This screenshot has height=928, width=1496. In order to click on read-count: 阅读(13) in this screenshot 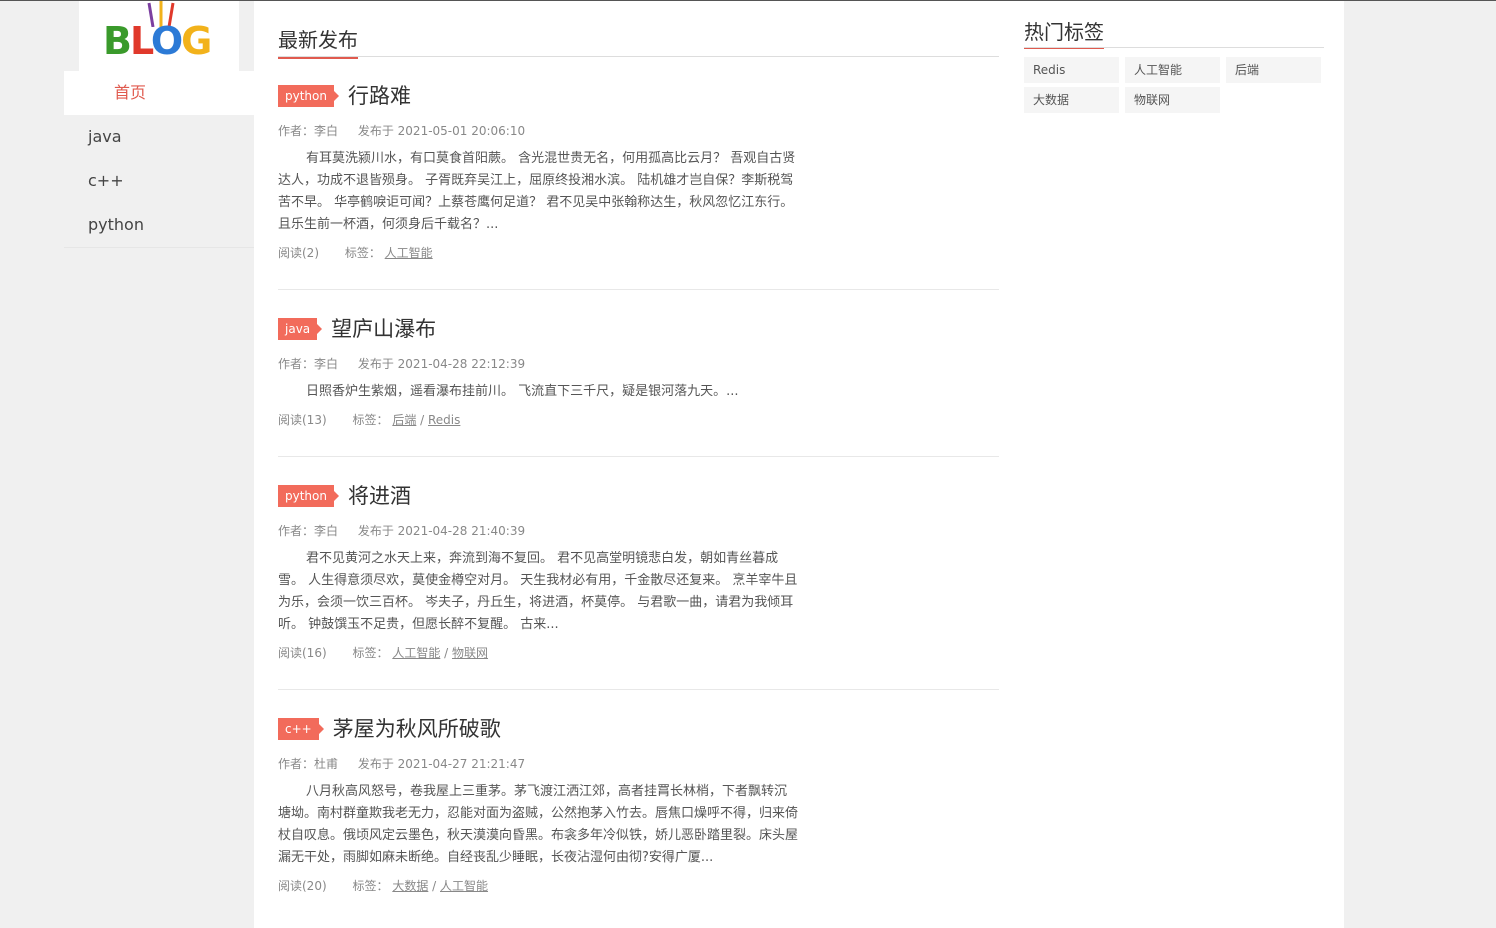, I will do `click(302, 420)`.